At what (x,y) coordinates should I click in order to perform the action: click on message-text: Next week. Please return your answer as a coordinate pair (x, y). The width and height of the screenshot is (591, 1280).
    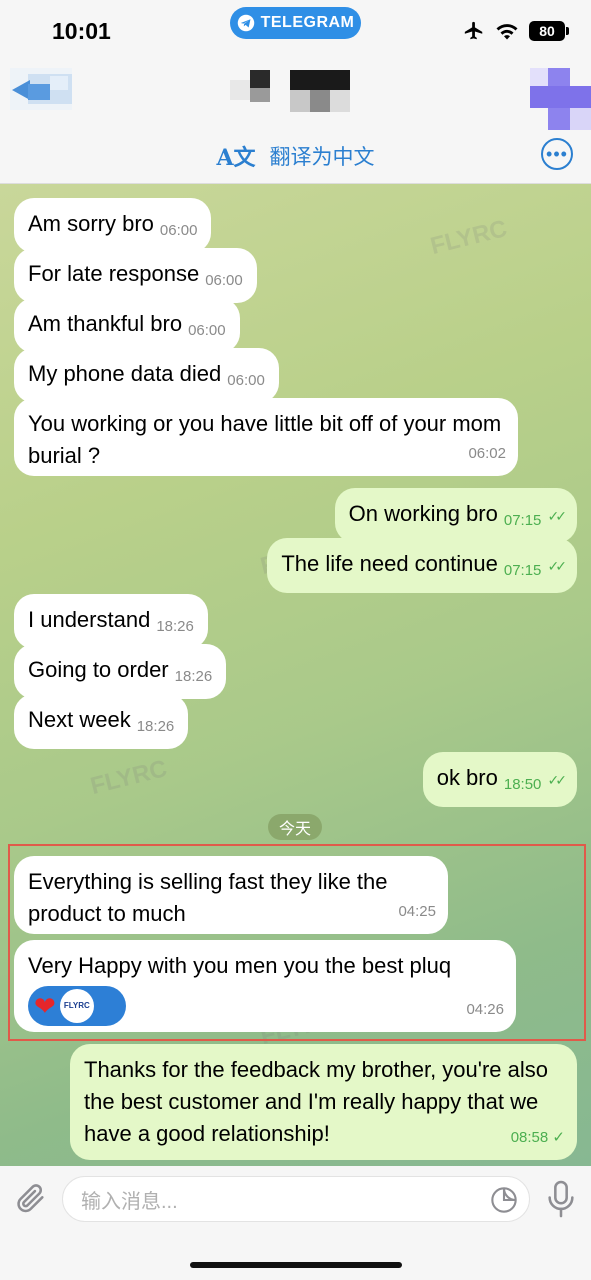
    Looking at the image, I should click on (79, 719).